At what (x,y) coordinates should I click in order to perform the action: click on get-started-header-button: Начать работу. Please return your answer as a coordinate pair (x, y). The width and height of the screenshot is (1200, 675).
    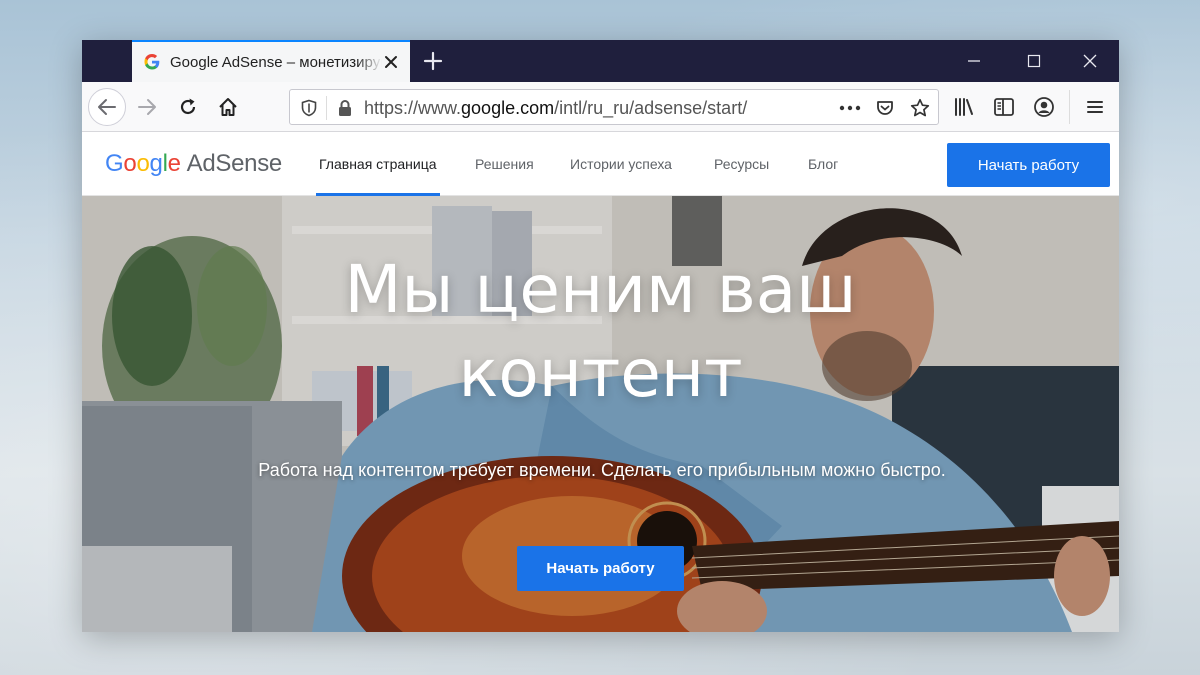
    Looking at the image, I should click on (1028, 165).